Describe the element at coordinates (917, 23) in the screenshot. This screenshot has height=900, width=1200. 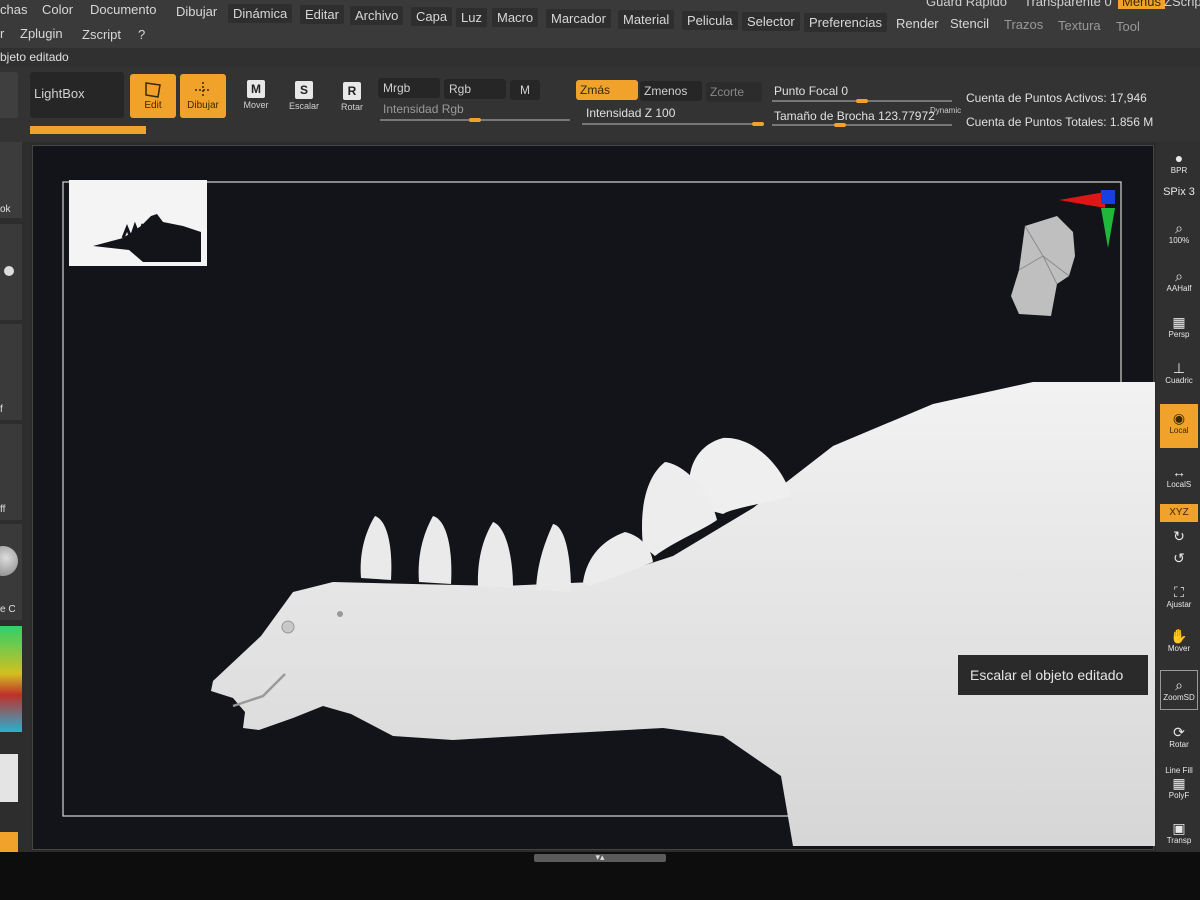
I see `menu-item-render: Render` at that location.